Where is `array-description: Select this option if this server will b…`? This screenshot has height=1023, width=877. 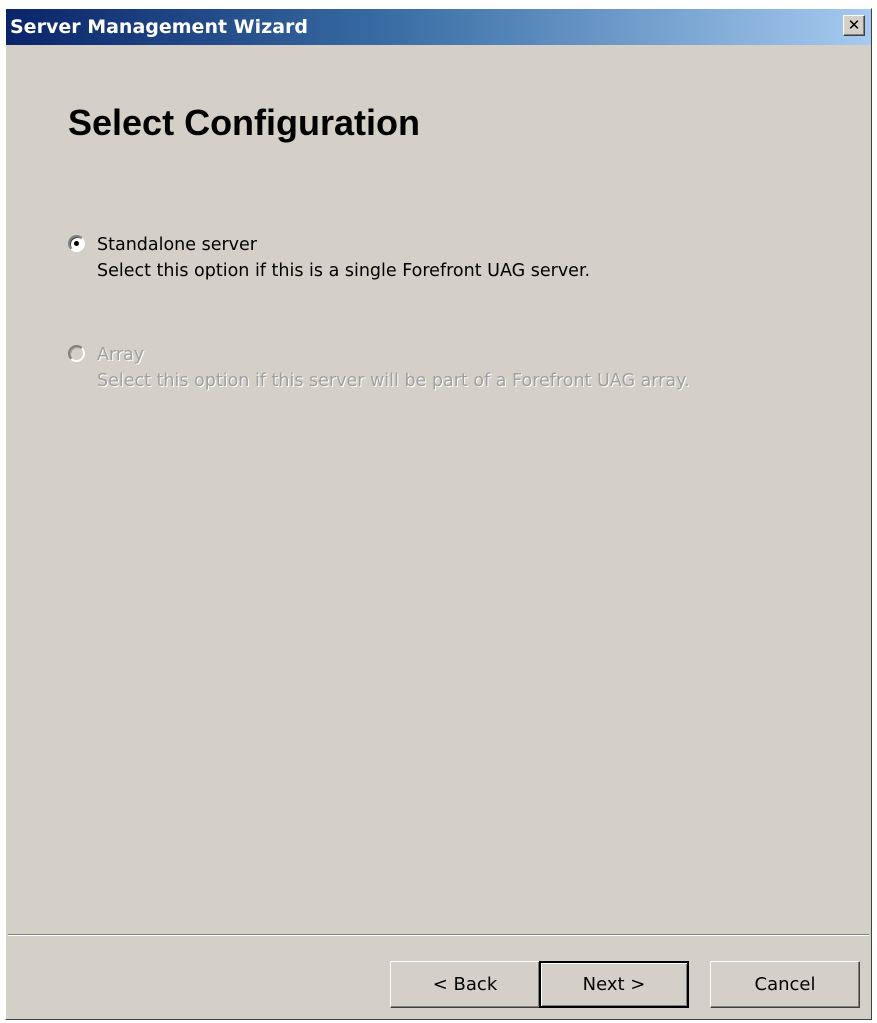 array-description: Select this option if this server will b… is located at coordinates (393, 381).